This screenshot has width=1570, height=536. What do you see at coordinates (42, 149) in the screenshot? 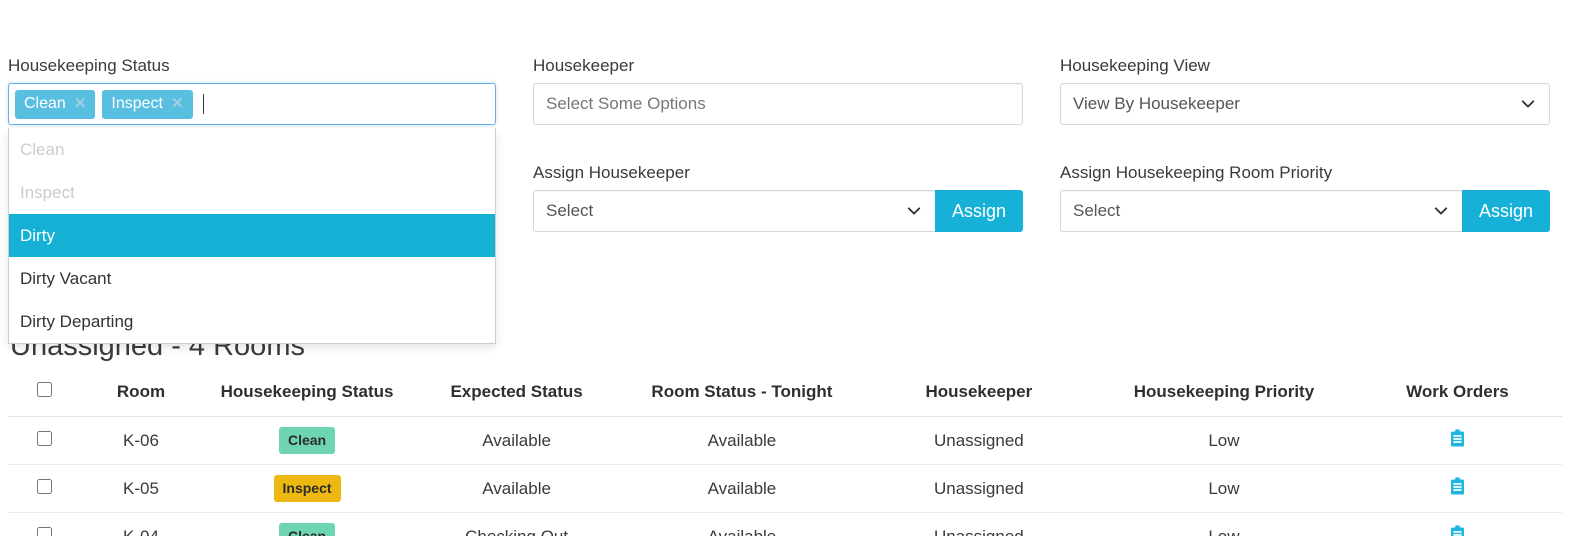
I see `option-clean: Clean` at bounding box center [42, 149].